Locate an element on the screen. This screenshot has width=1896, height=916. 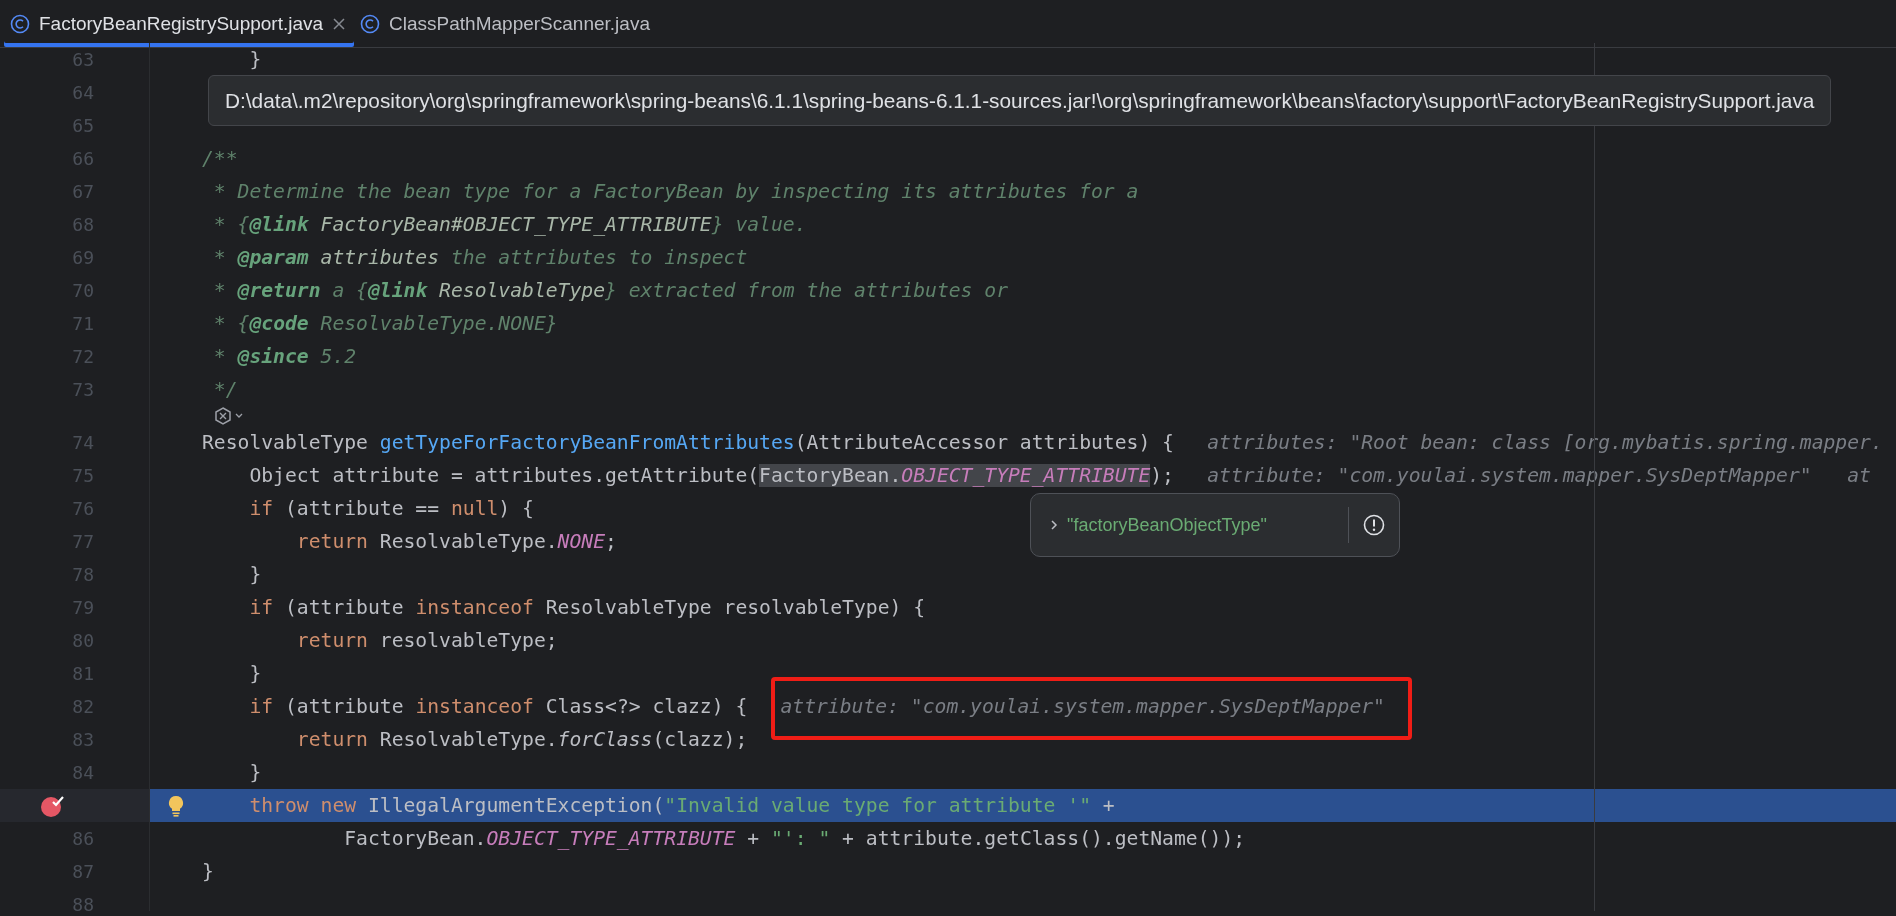
code-line: /** is located at coordinates (220, 158).